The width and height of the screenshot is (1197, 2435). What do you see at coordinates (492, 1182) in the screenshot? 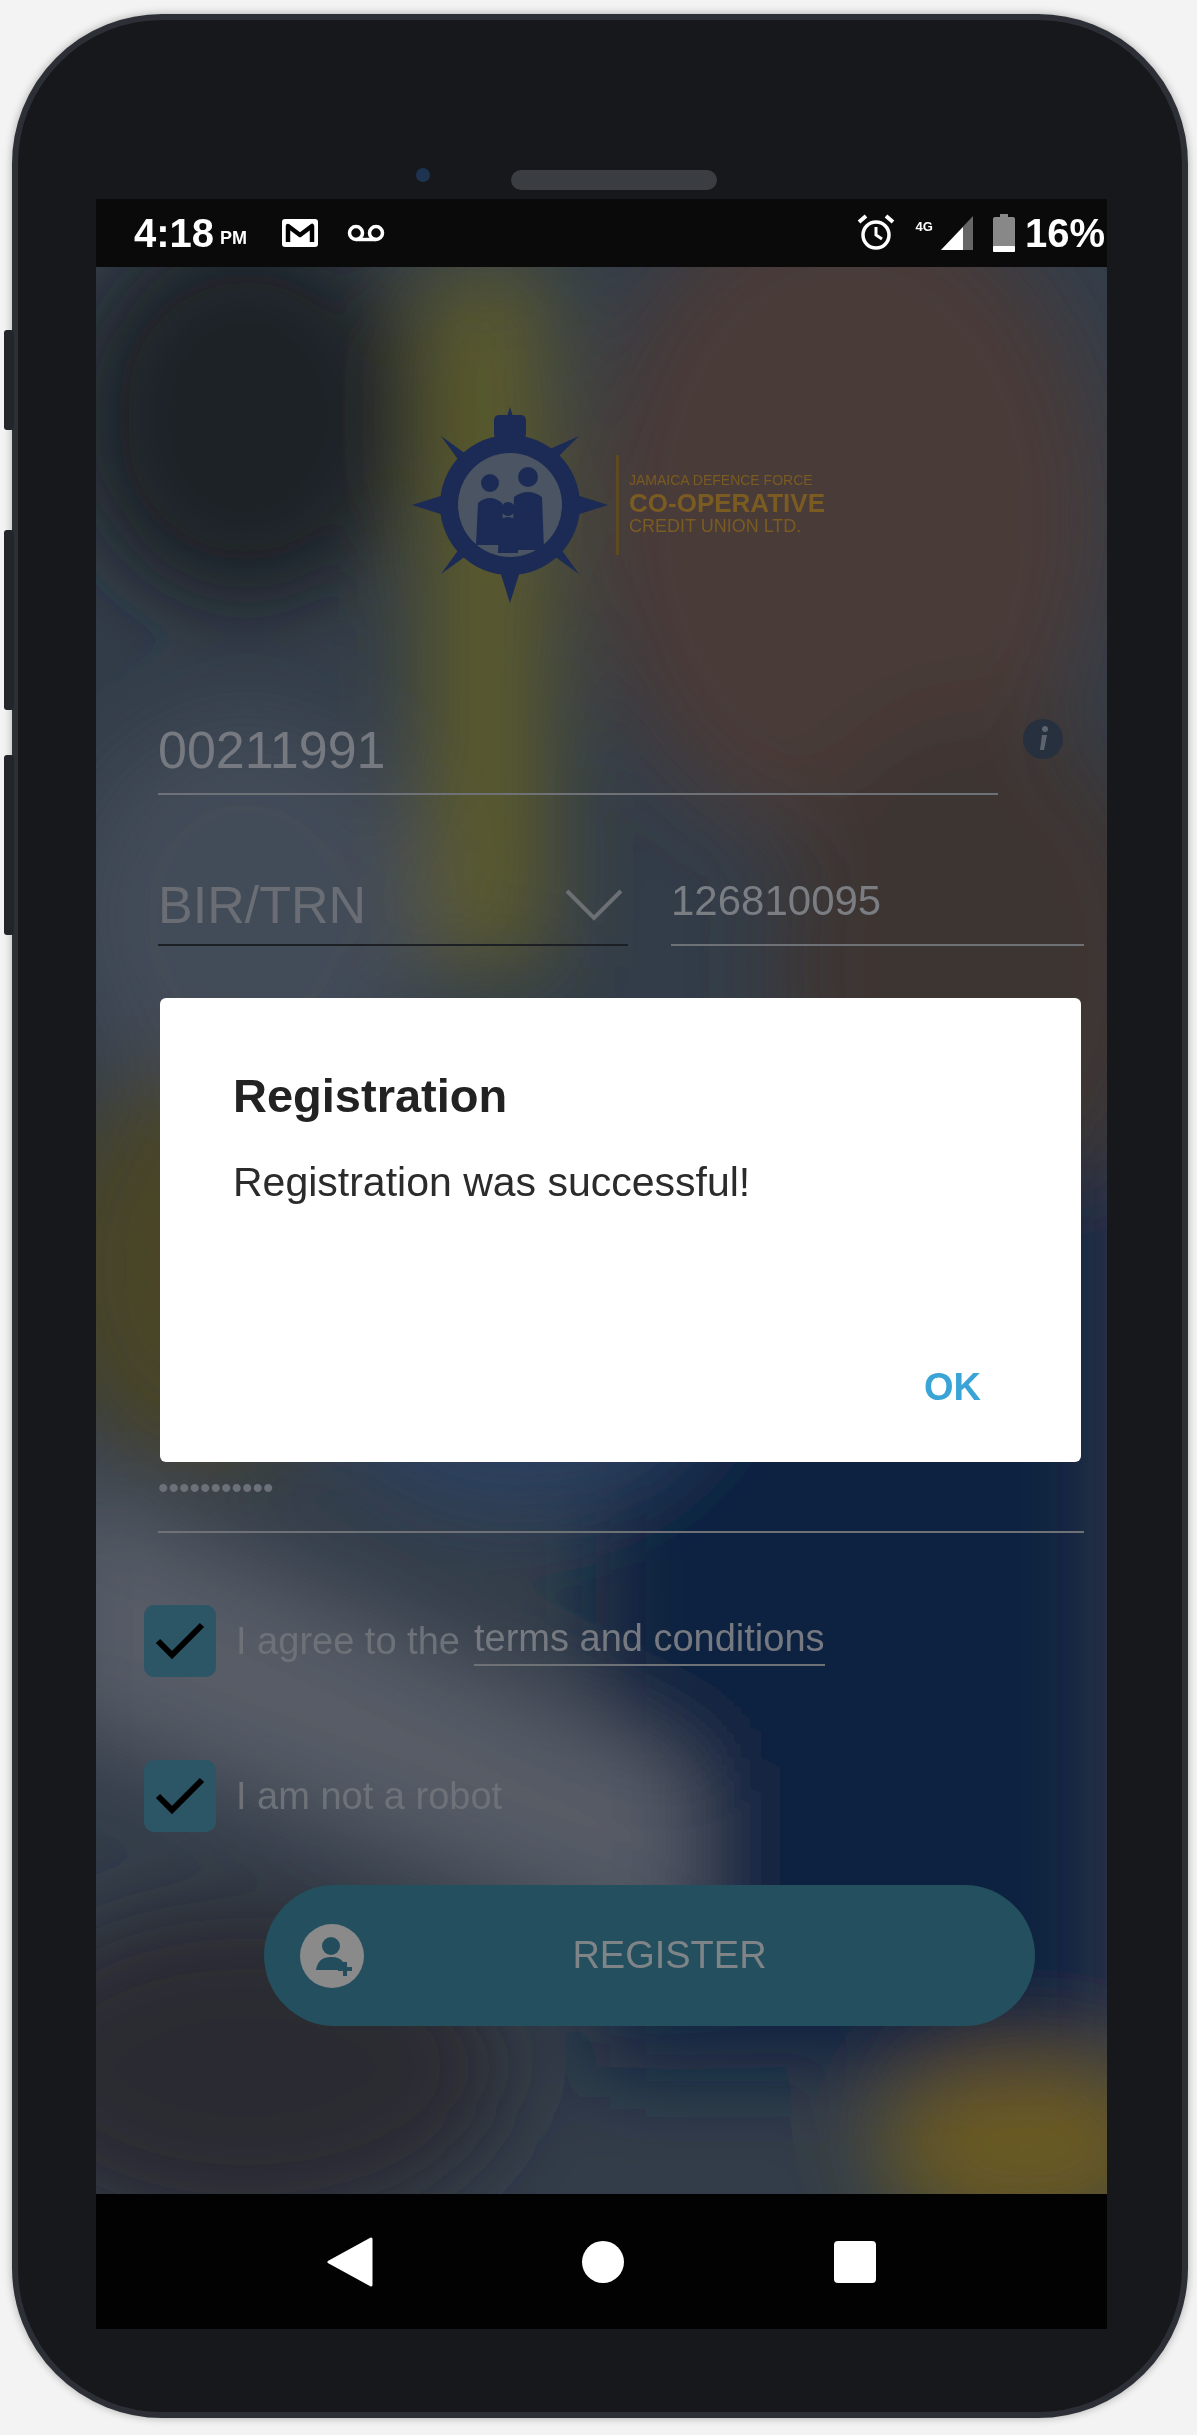
I see `dialog-message: Registration was successful!` at bounding box center [492, 1182].